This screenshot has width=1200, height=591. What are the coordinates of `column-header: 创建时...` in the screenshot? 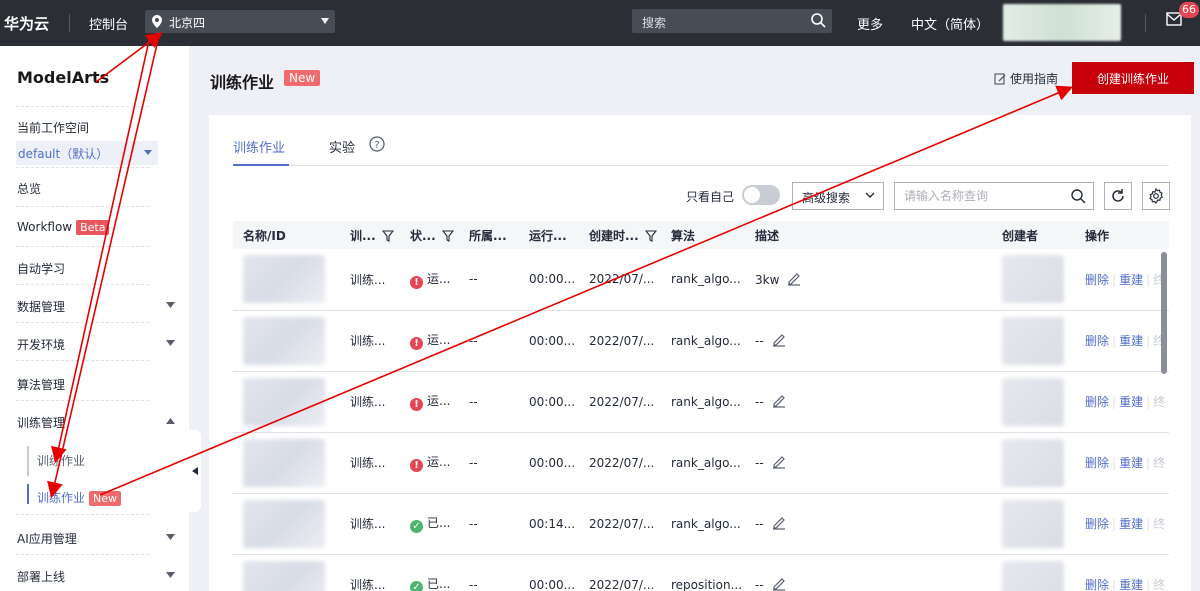 It's located at (620, 235).